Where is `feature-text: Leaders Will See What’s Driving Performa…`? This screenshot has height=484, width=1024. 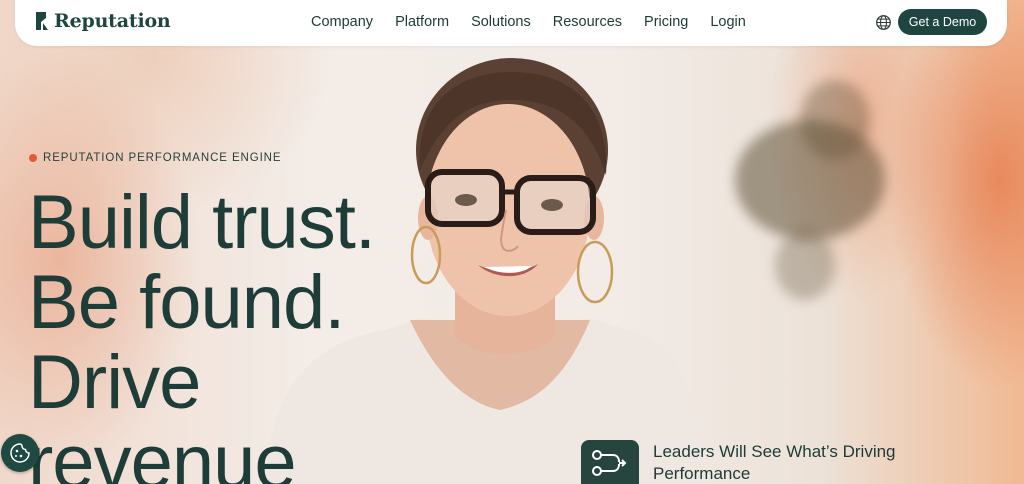 feature-text: Leaders Will See What’s Driving Performa… is located at coordinates (774, 462).